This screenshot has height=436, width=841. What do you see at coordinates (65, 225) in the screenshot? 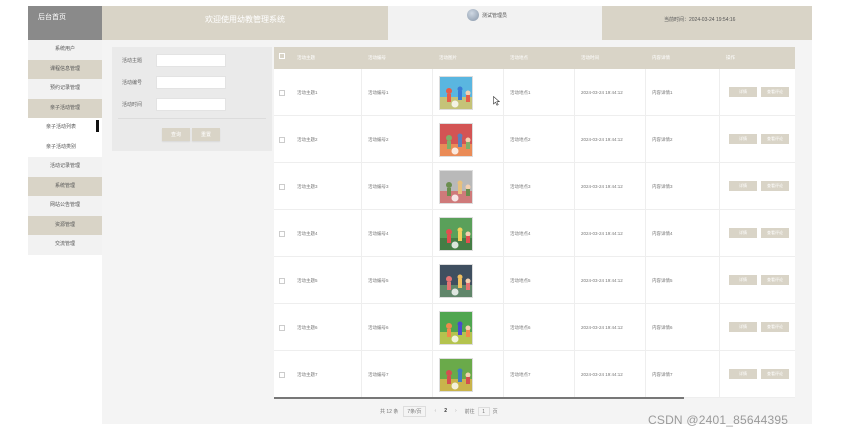
I see `sidebar-item: 资源管理` at bounding box center [65, 225].